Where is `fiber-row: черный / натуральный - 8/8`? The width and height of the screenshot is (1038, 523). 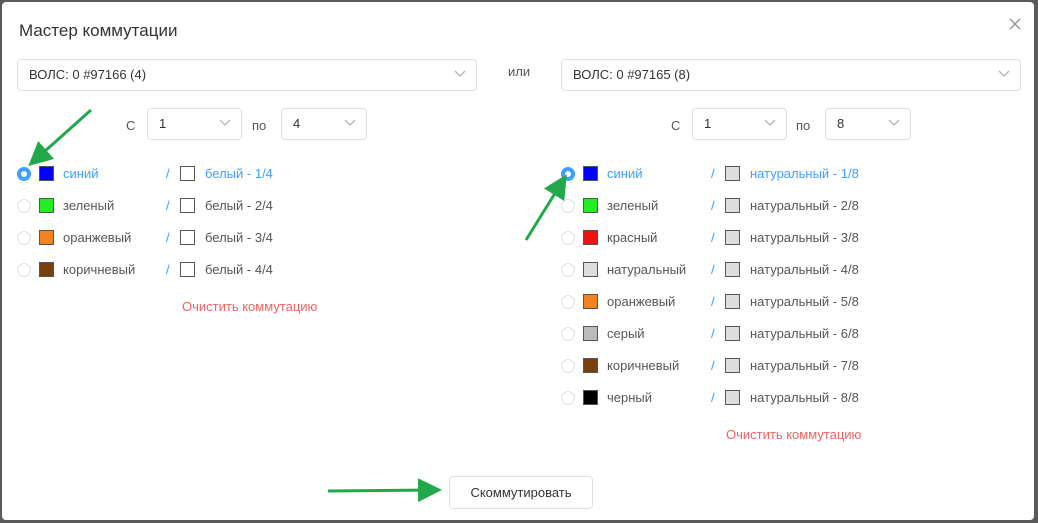
fiber-row: черный / натуральный - 8/8 is located at coordinates (735, 398).